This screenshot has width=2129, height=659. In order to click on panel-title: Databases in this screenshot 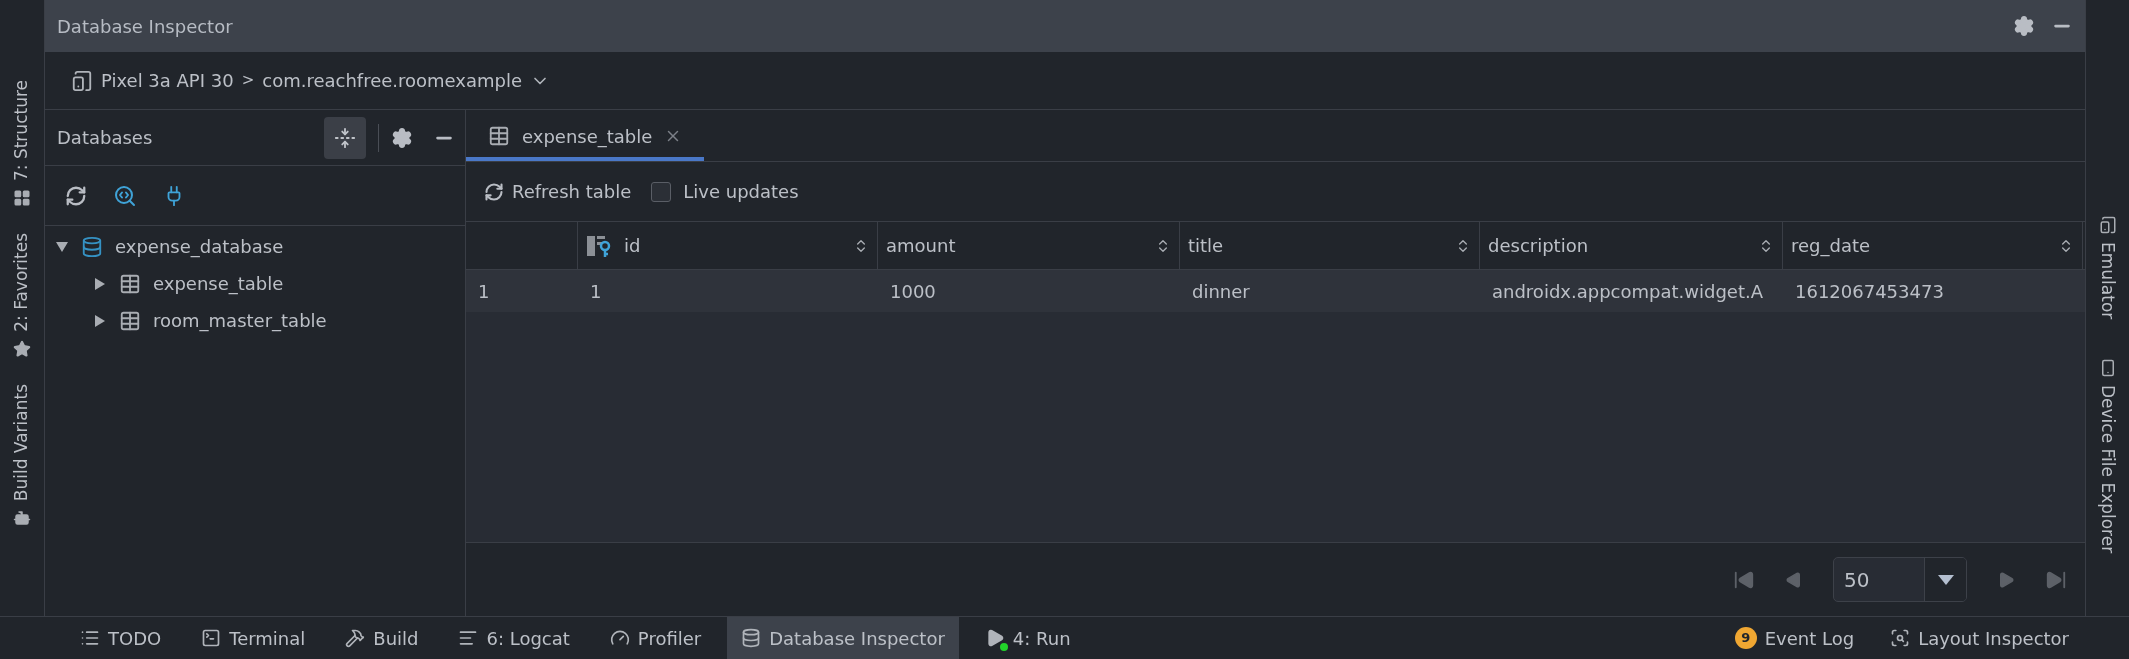, I will do `click(105, 138)`.